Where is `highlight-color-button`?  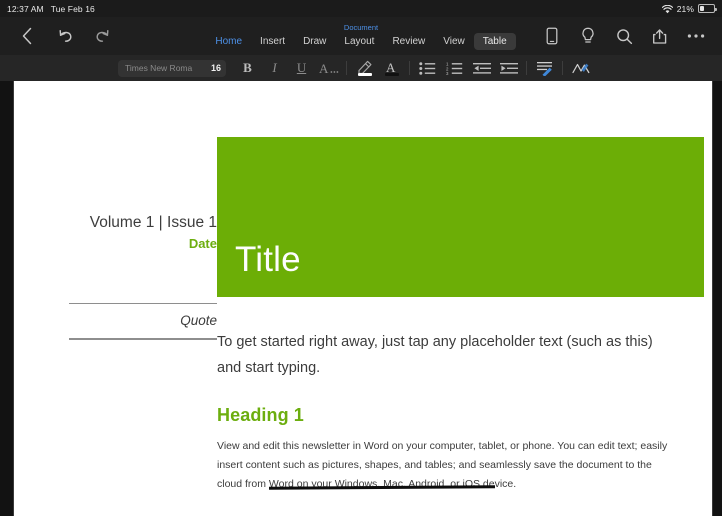
highlight-color-button is located at coordinates (364, 68).